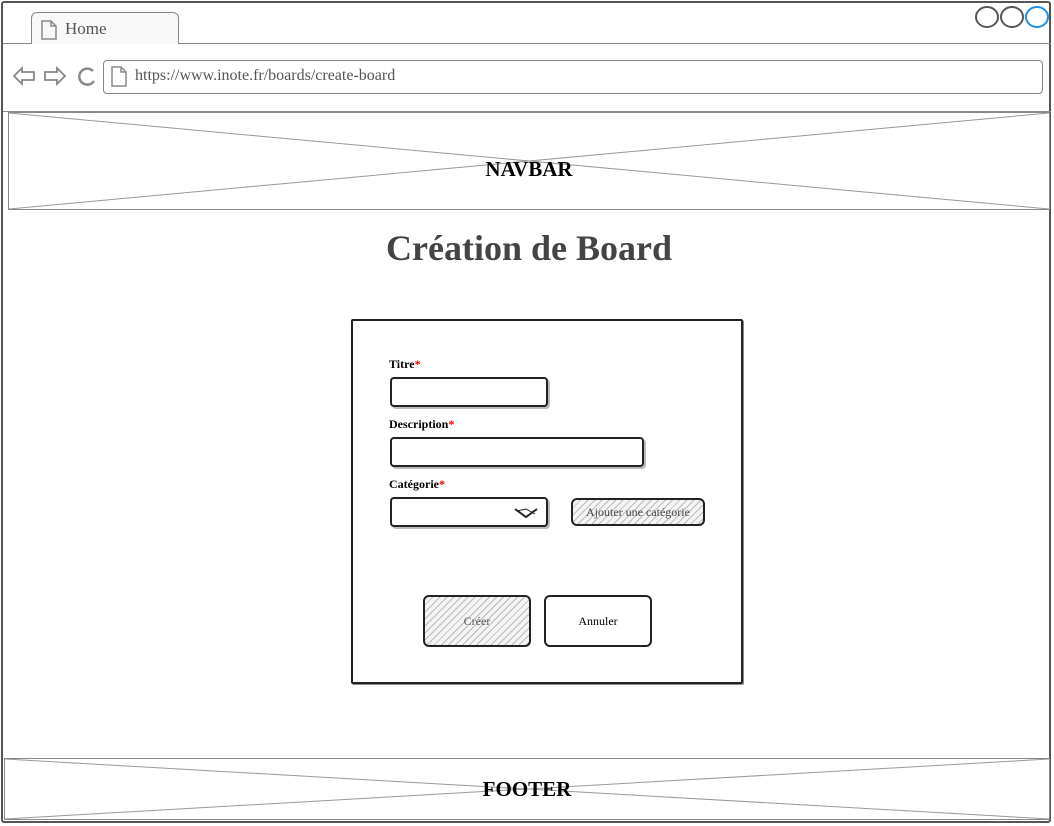 This screenshot has width=1054, height=826. Describe the element at coordinates (265, 75) in the screenshot. I see `url-text: https://www.inote.fr/boards/create-board` at that location.